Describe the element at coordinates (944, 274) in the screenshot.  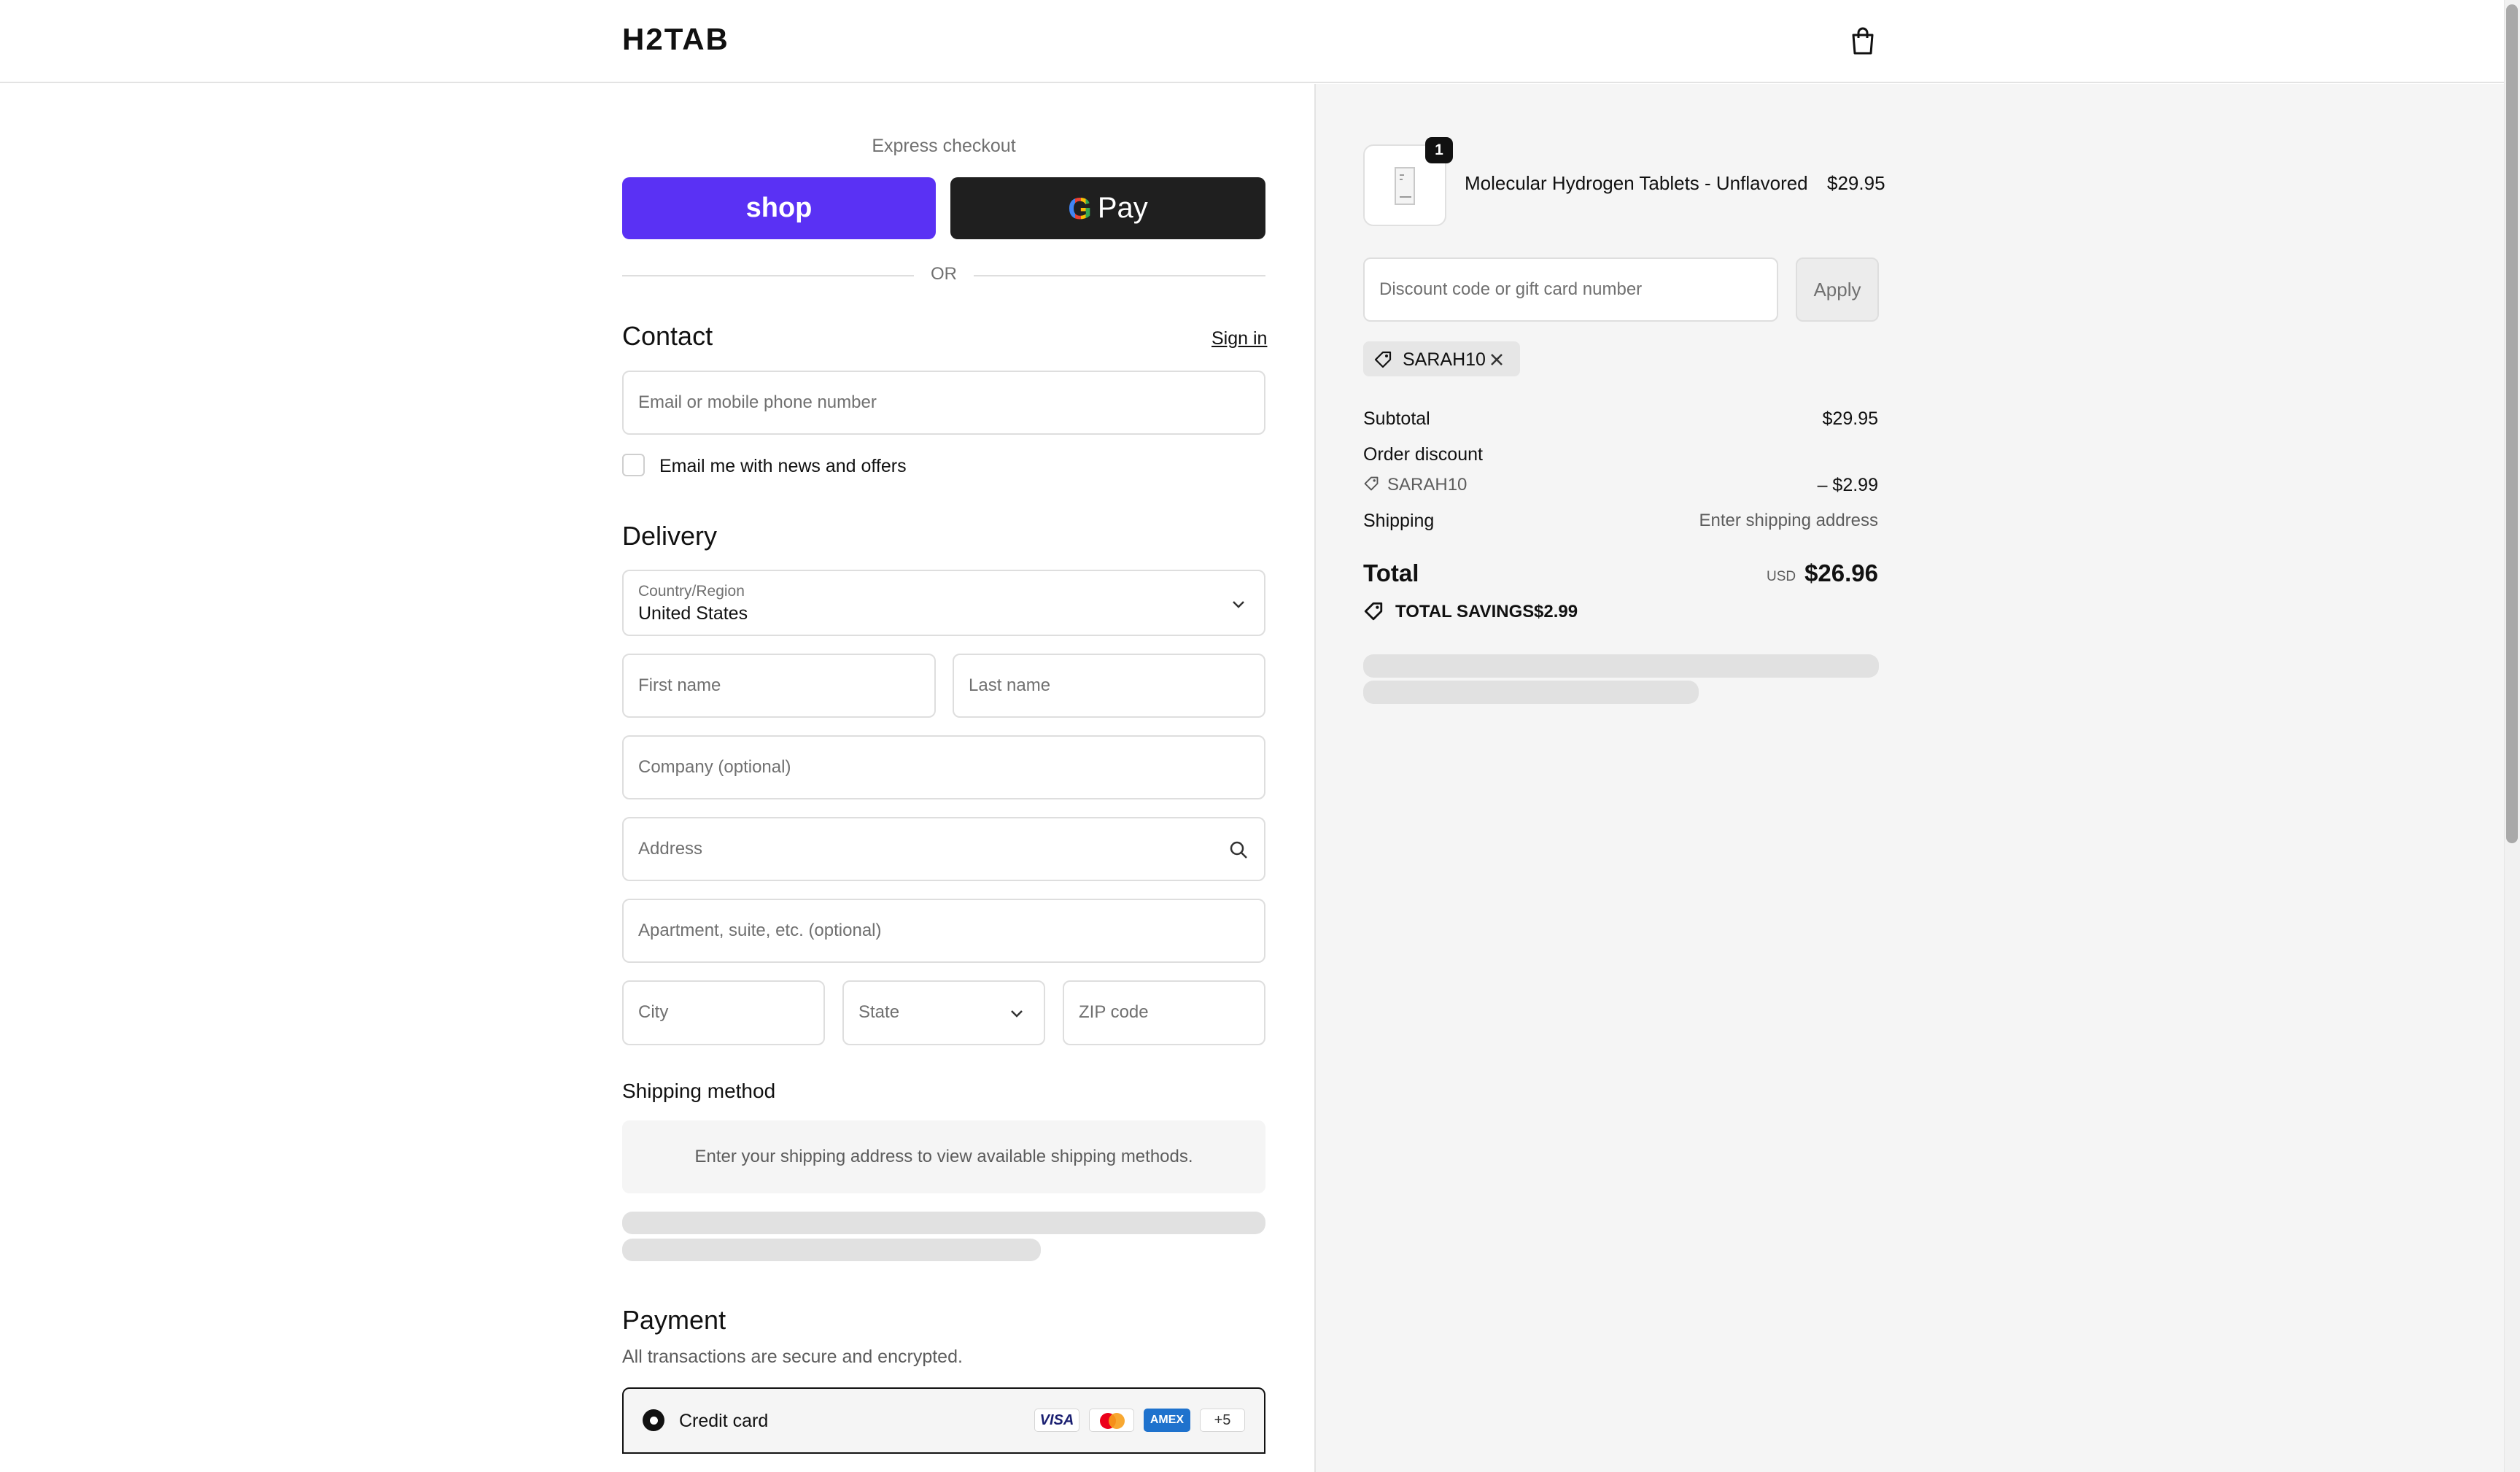
I see `or-divider-label: OR` at that location.